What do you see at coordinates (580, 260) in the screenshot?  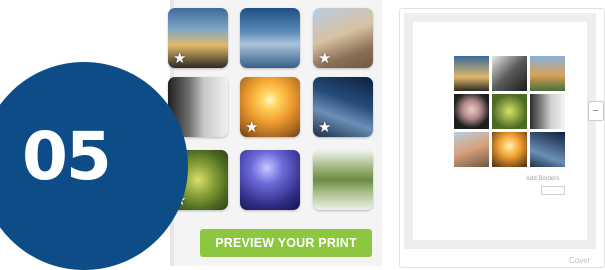 I see `cover-label: Cover` at bounding box center [580, 260].